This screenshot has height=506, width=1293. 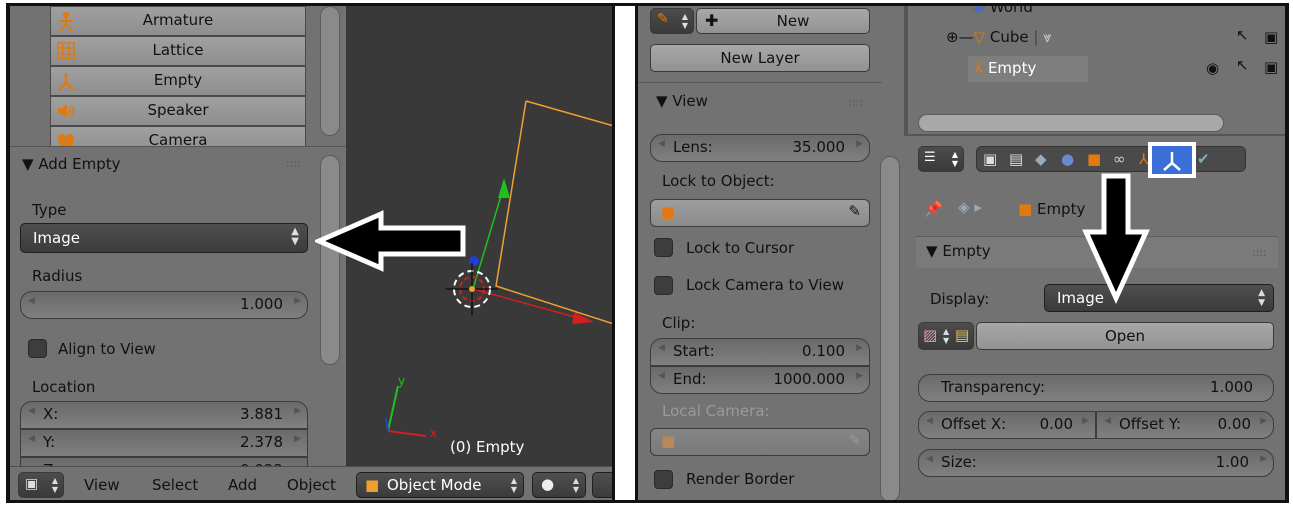 I want to click on editor-type-button: ▣ ▲ ▼, so click(x=41, y=485).